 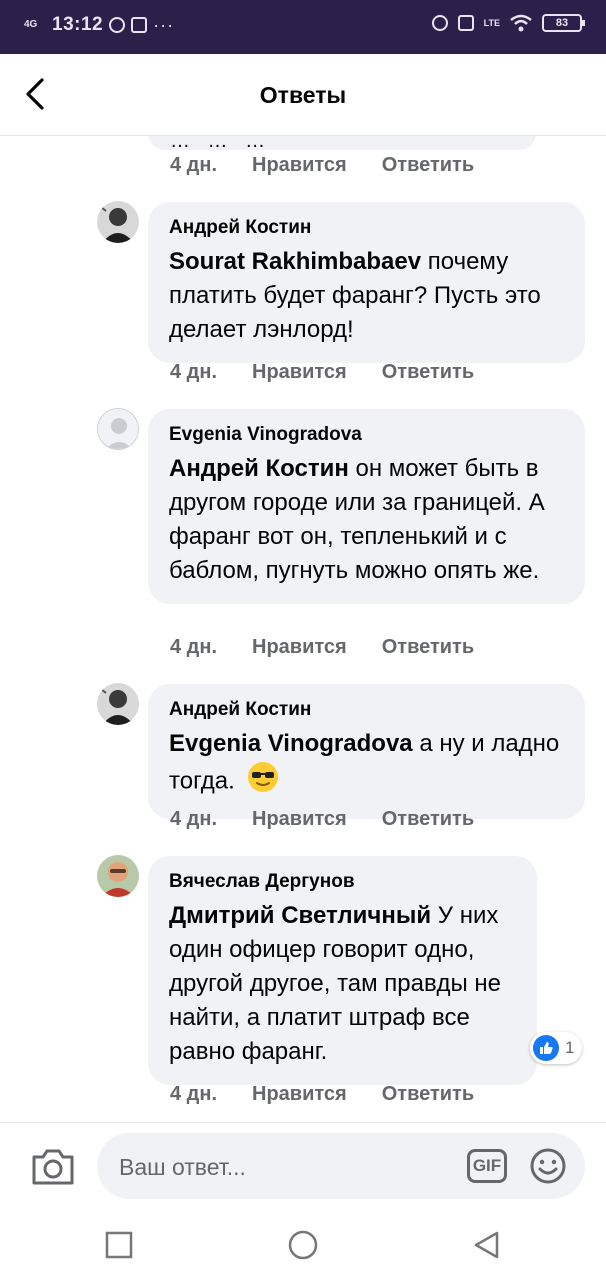 I want to click on battery-indicator: 83, so click(x=563, y=23).